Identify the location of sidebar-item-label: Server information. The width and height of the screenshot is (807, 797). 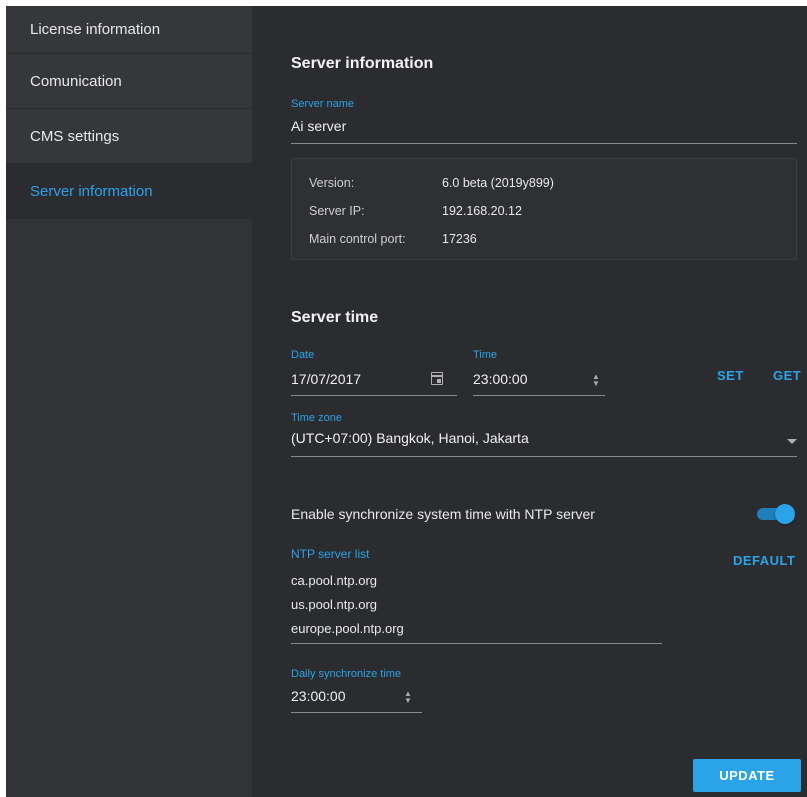
(91, 191).